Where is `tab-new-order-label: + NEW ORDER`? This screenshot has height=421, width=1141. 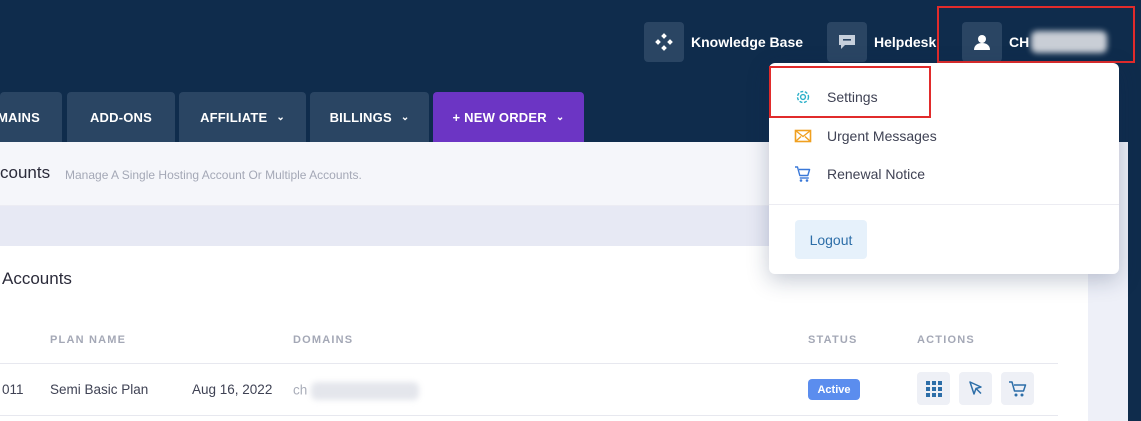 tab-new-order-label: + NEW ORDER is located at coordinates (499, 117).